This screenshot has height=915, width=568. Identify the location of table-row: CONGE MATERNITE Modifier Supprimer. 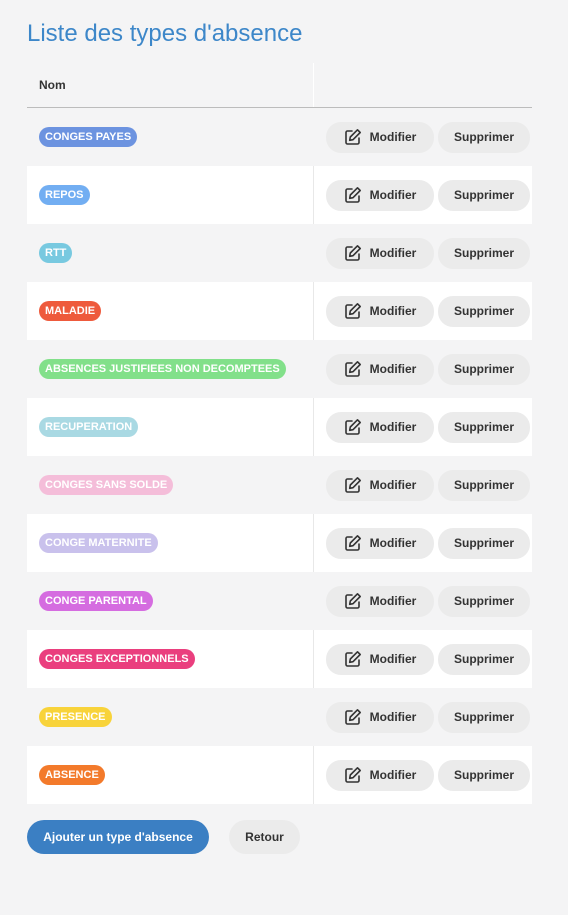
(279, 543).